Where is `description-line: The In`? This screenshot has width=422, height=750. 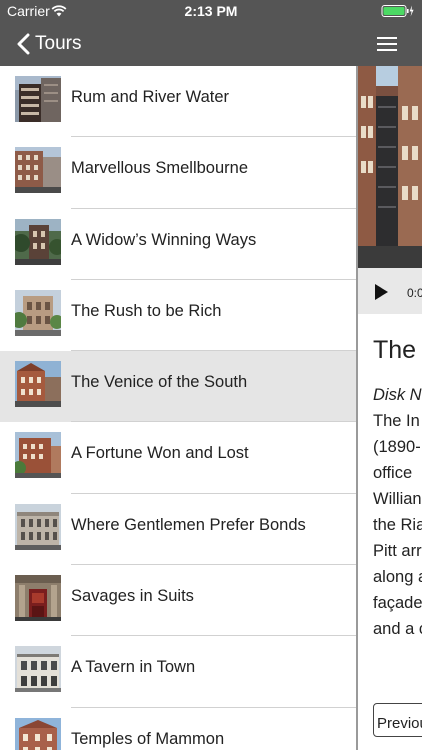 description-line: The In is located at coordinates (396, 421).